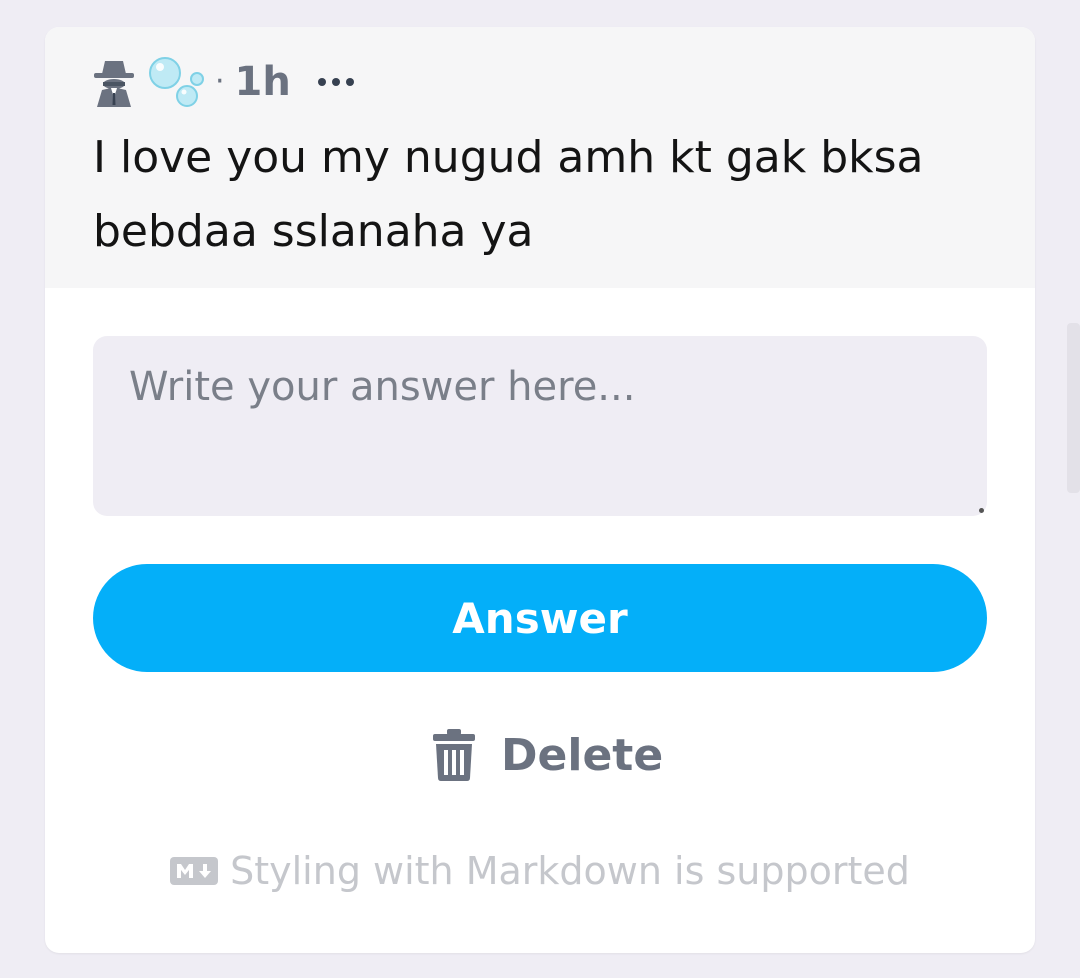 This screenshot has height=978, width=1080. What do you see at coordinates (114, 84) in the screenshot?
I see `spy-icon` at bounding box center [114, 84].